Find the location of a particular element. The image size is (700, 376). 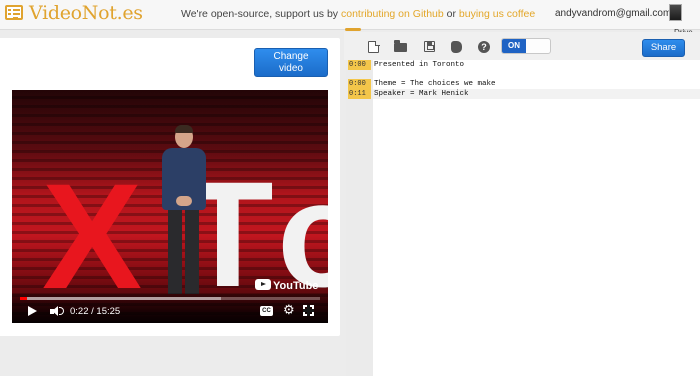

note-line: Presented in Toronto is located at coordinates (536, 65).